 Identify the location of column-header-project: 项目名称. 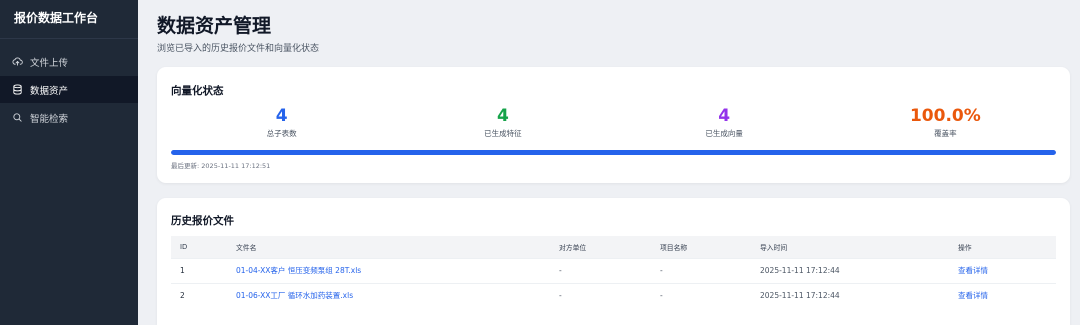
(674, 247).